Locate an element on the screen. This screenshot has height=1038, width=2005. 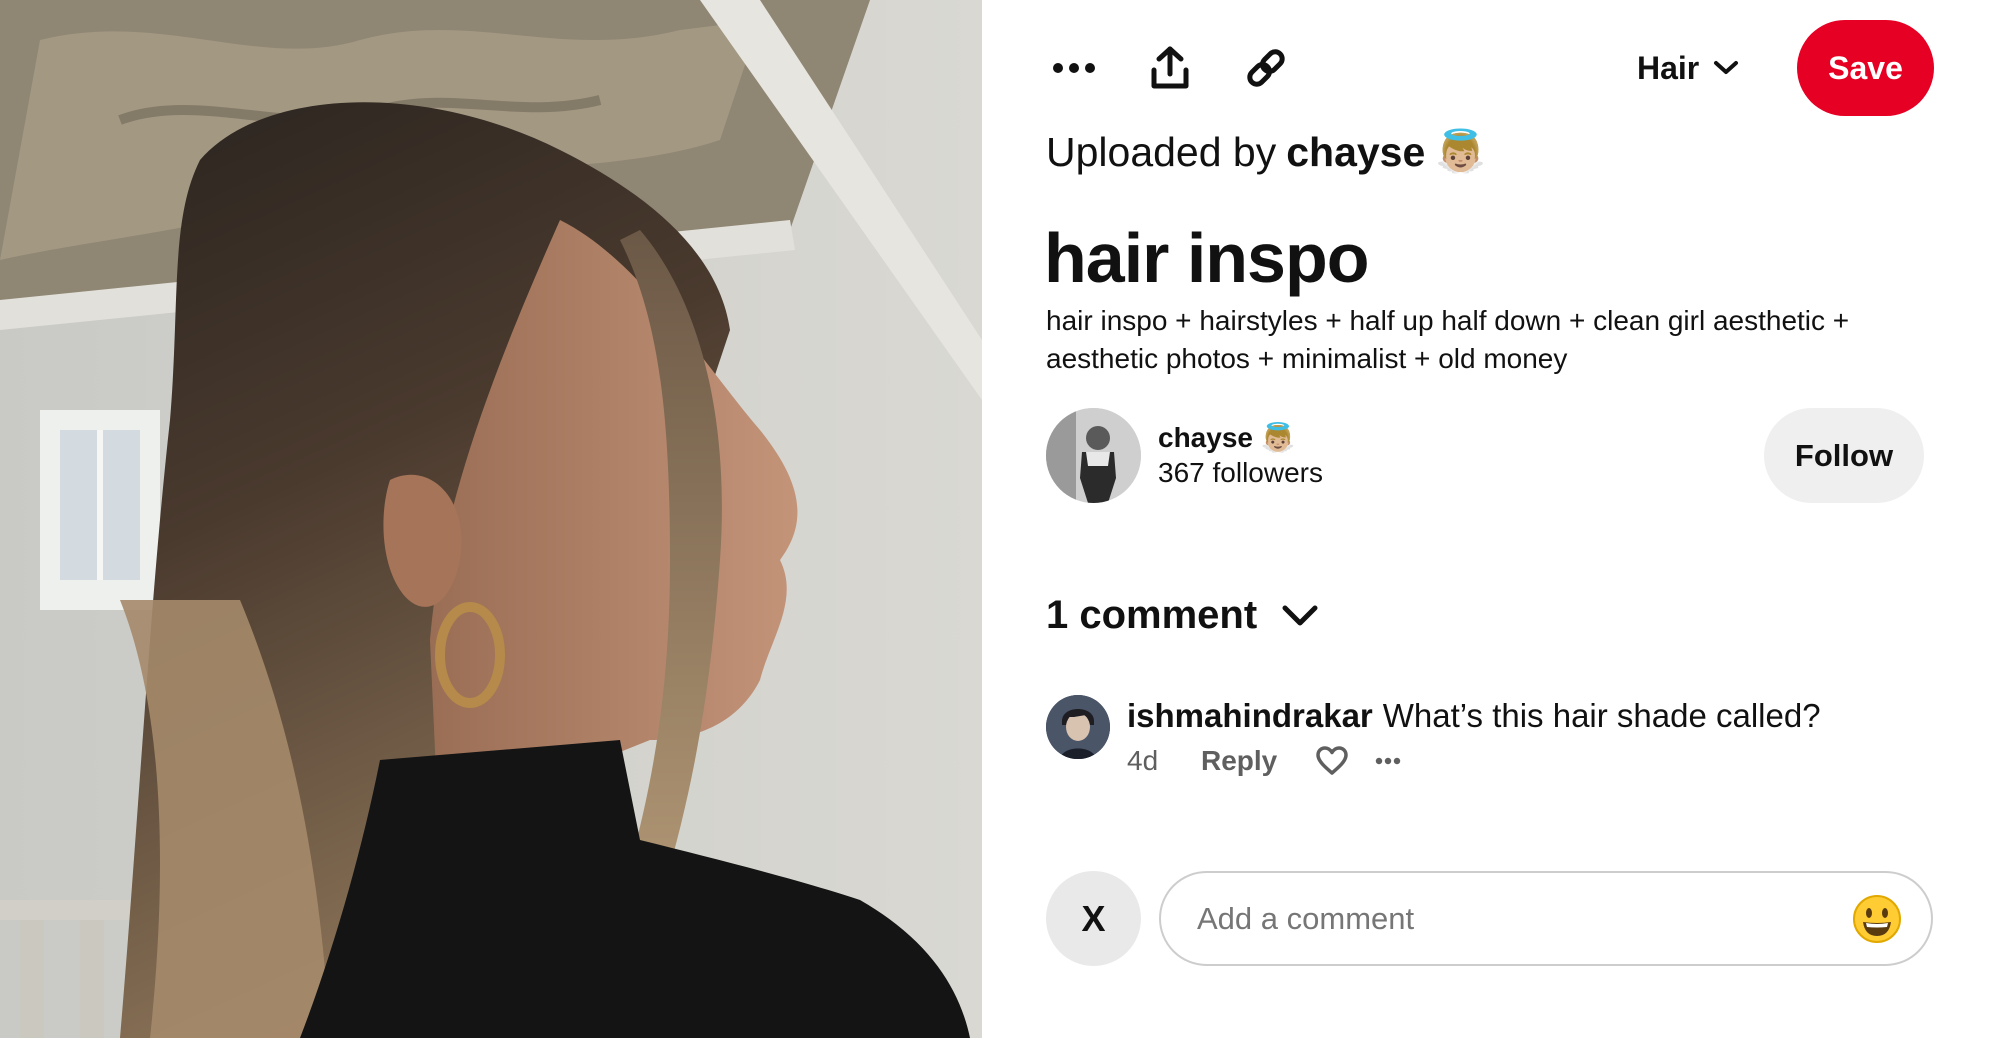
link-chain-icon is located at coordinates (1266, 68).